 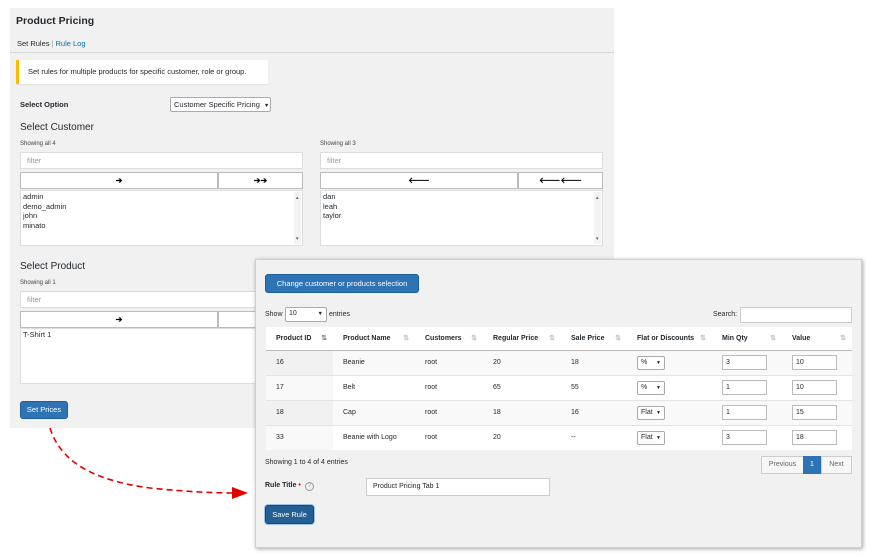 What do you see at coordinates (782, 465) in the screenshot?
I see `pagination-previous: Previous` at bounding box center [782, 465].